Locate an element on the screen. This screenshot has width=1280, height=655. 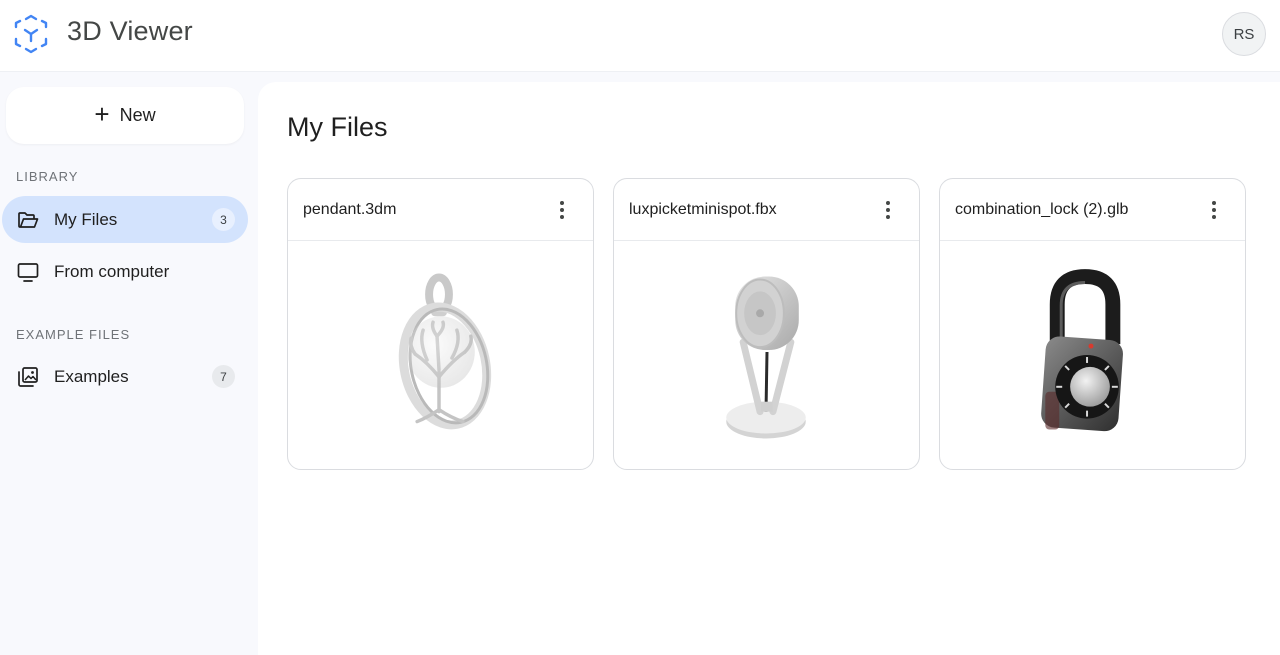
file-name: luxpicketminispot.fbx is located at coordinates (703, 209).